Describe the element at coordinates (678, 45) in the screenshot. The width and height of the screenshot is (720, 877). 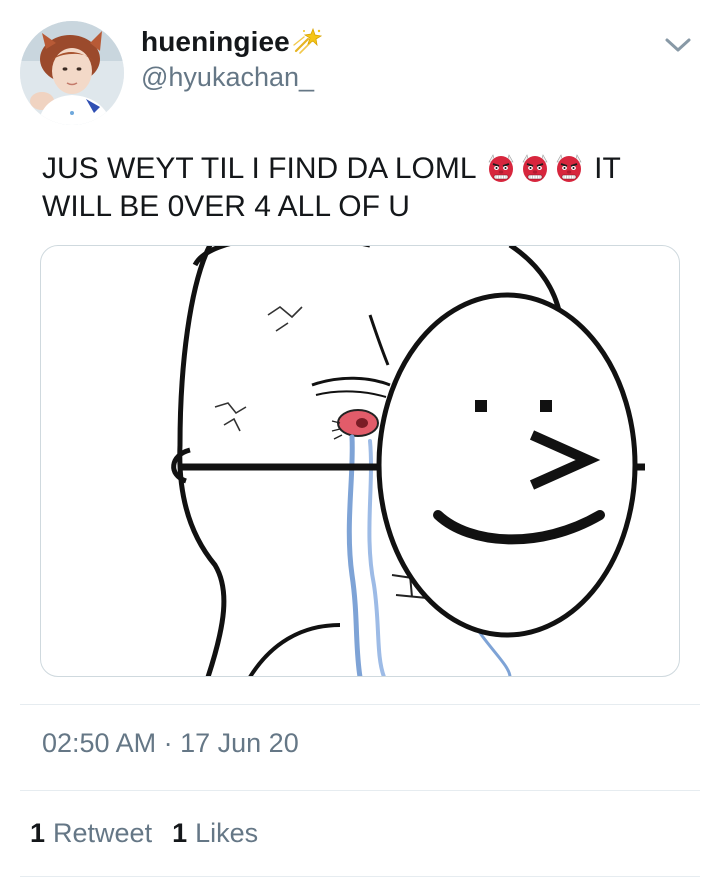
I see `chevron-down-icon` at that location.